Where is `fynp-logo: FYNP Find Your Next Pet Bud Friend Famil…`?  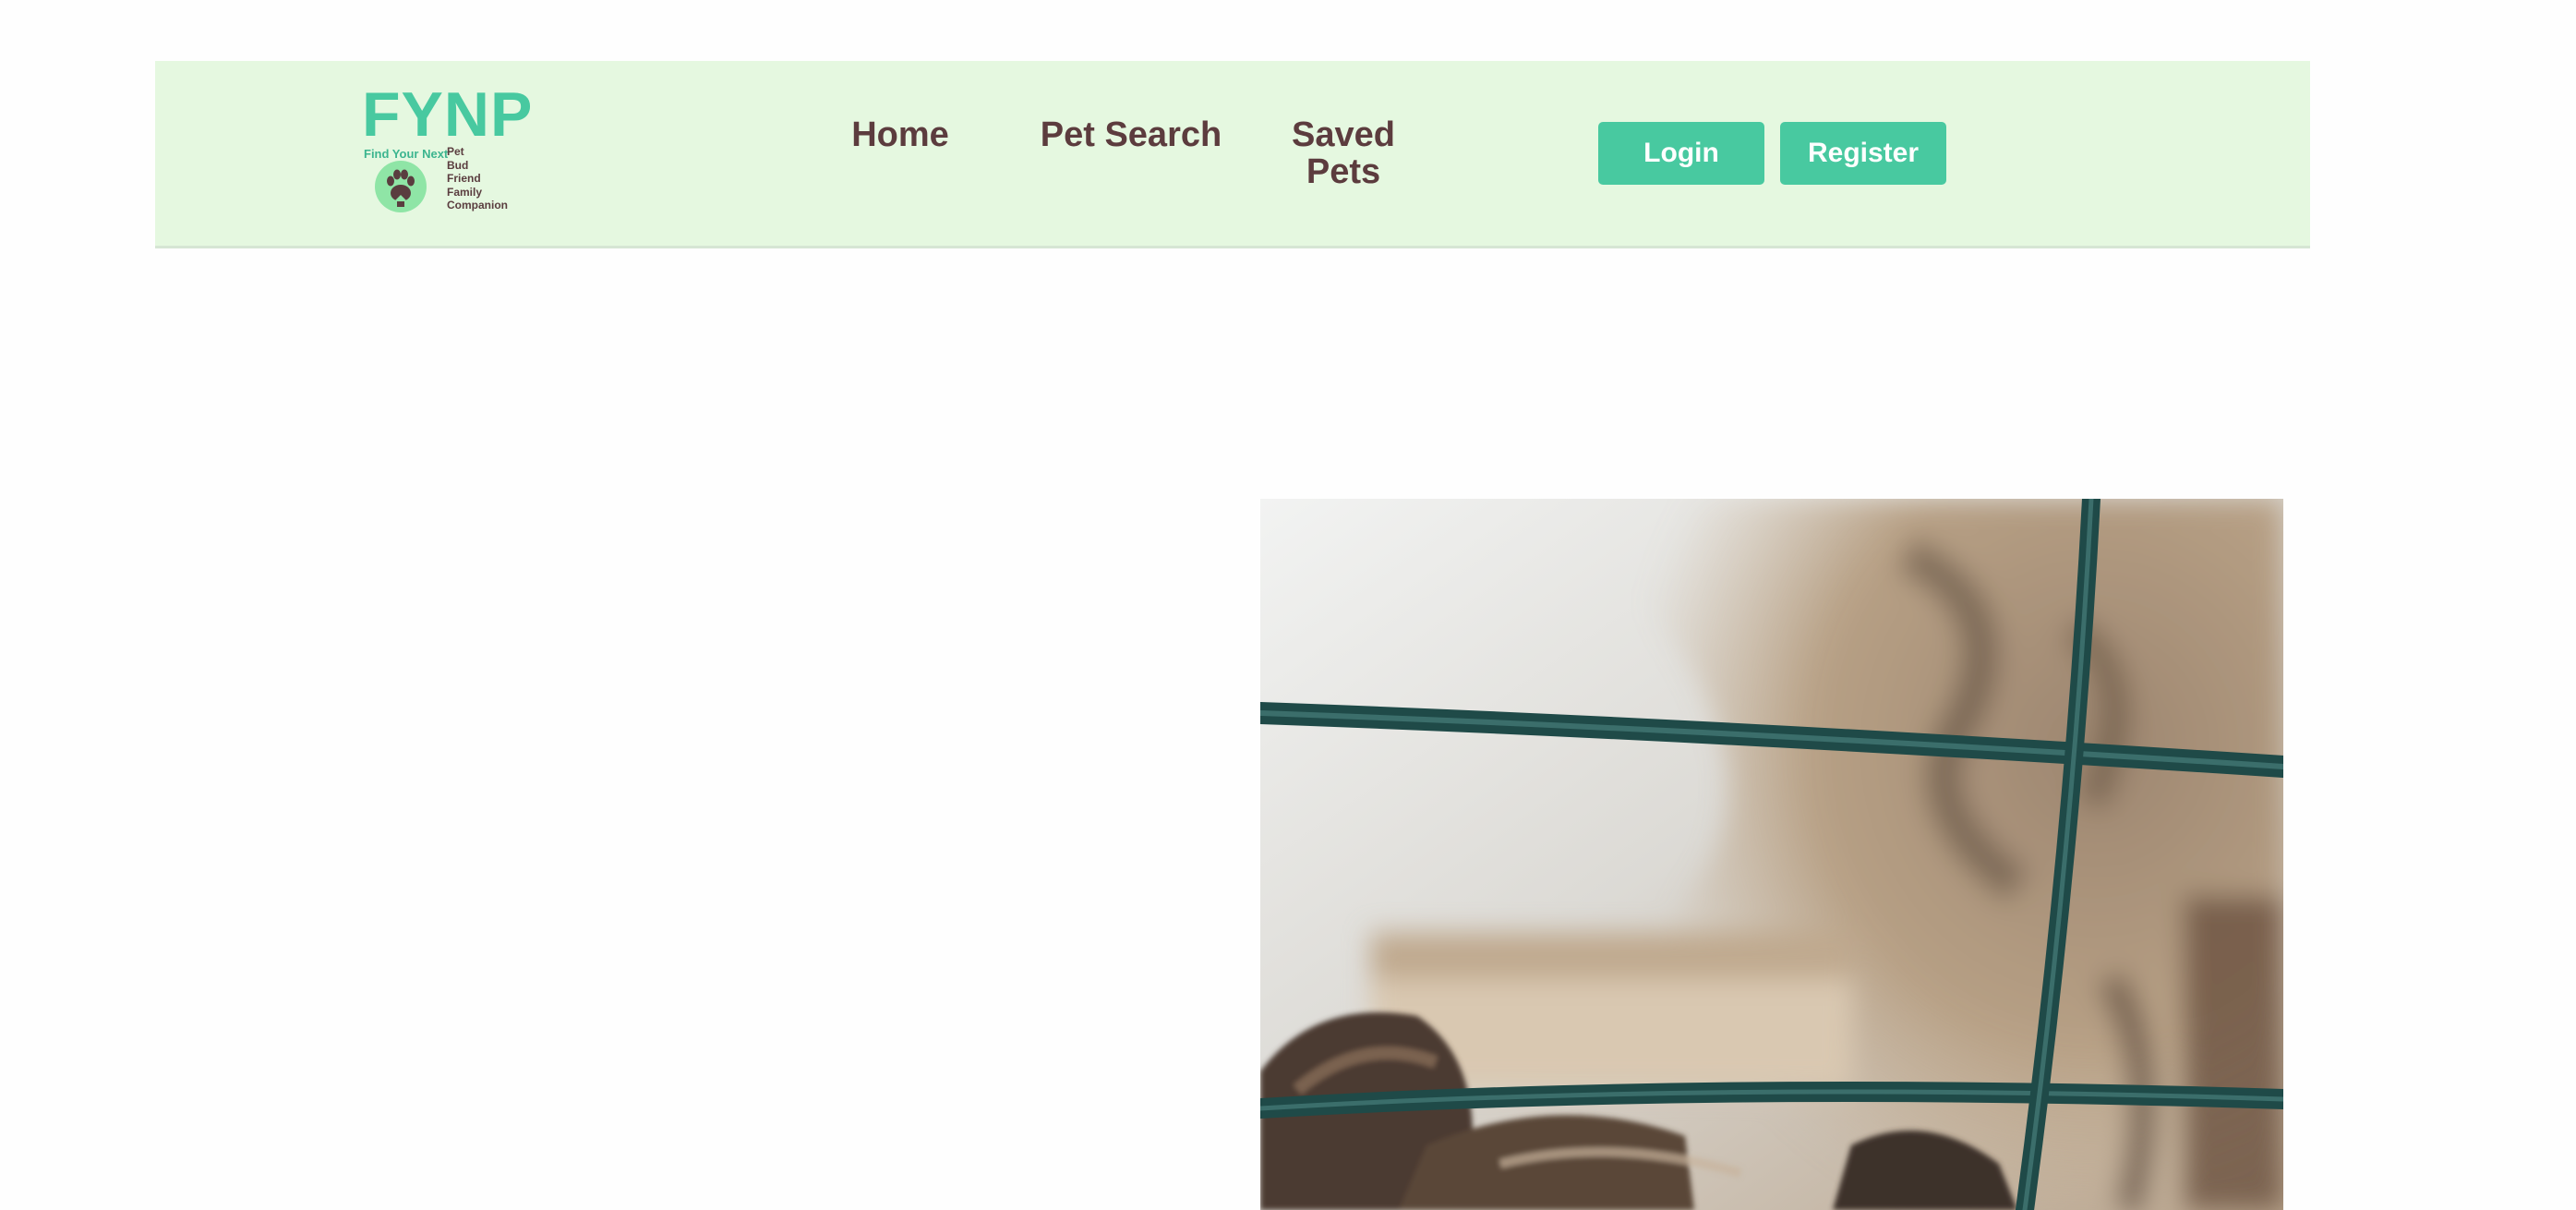 fynp-logo: FYNP Find Your Next Pet Bud Friend Famil… is located at coordinates (447, 147).